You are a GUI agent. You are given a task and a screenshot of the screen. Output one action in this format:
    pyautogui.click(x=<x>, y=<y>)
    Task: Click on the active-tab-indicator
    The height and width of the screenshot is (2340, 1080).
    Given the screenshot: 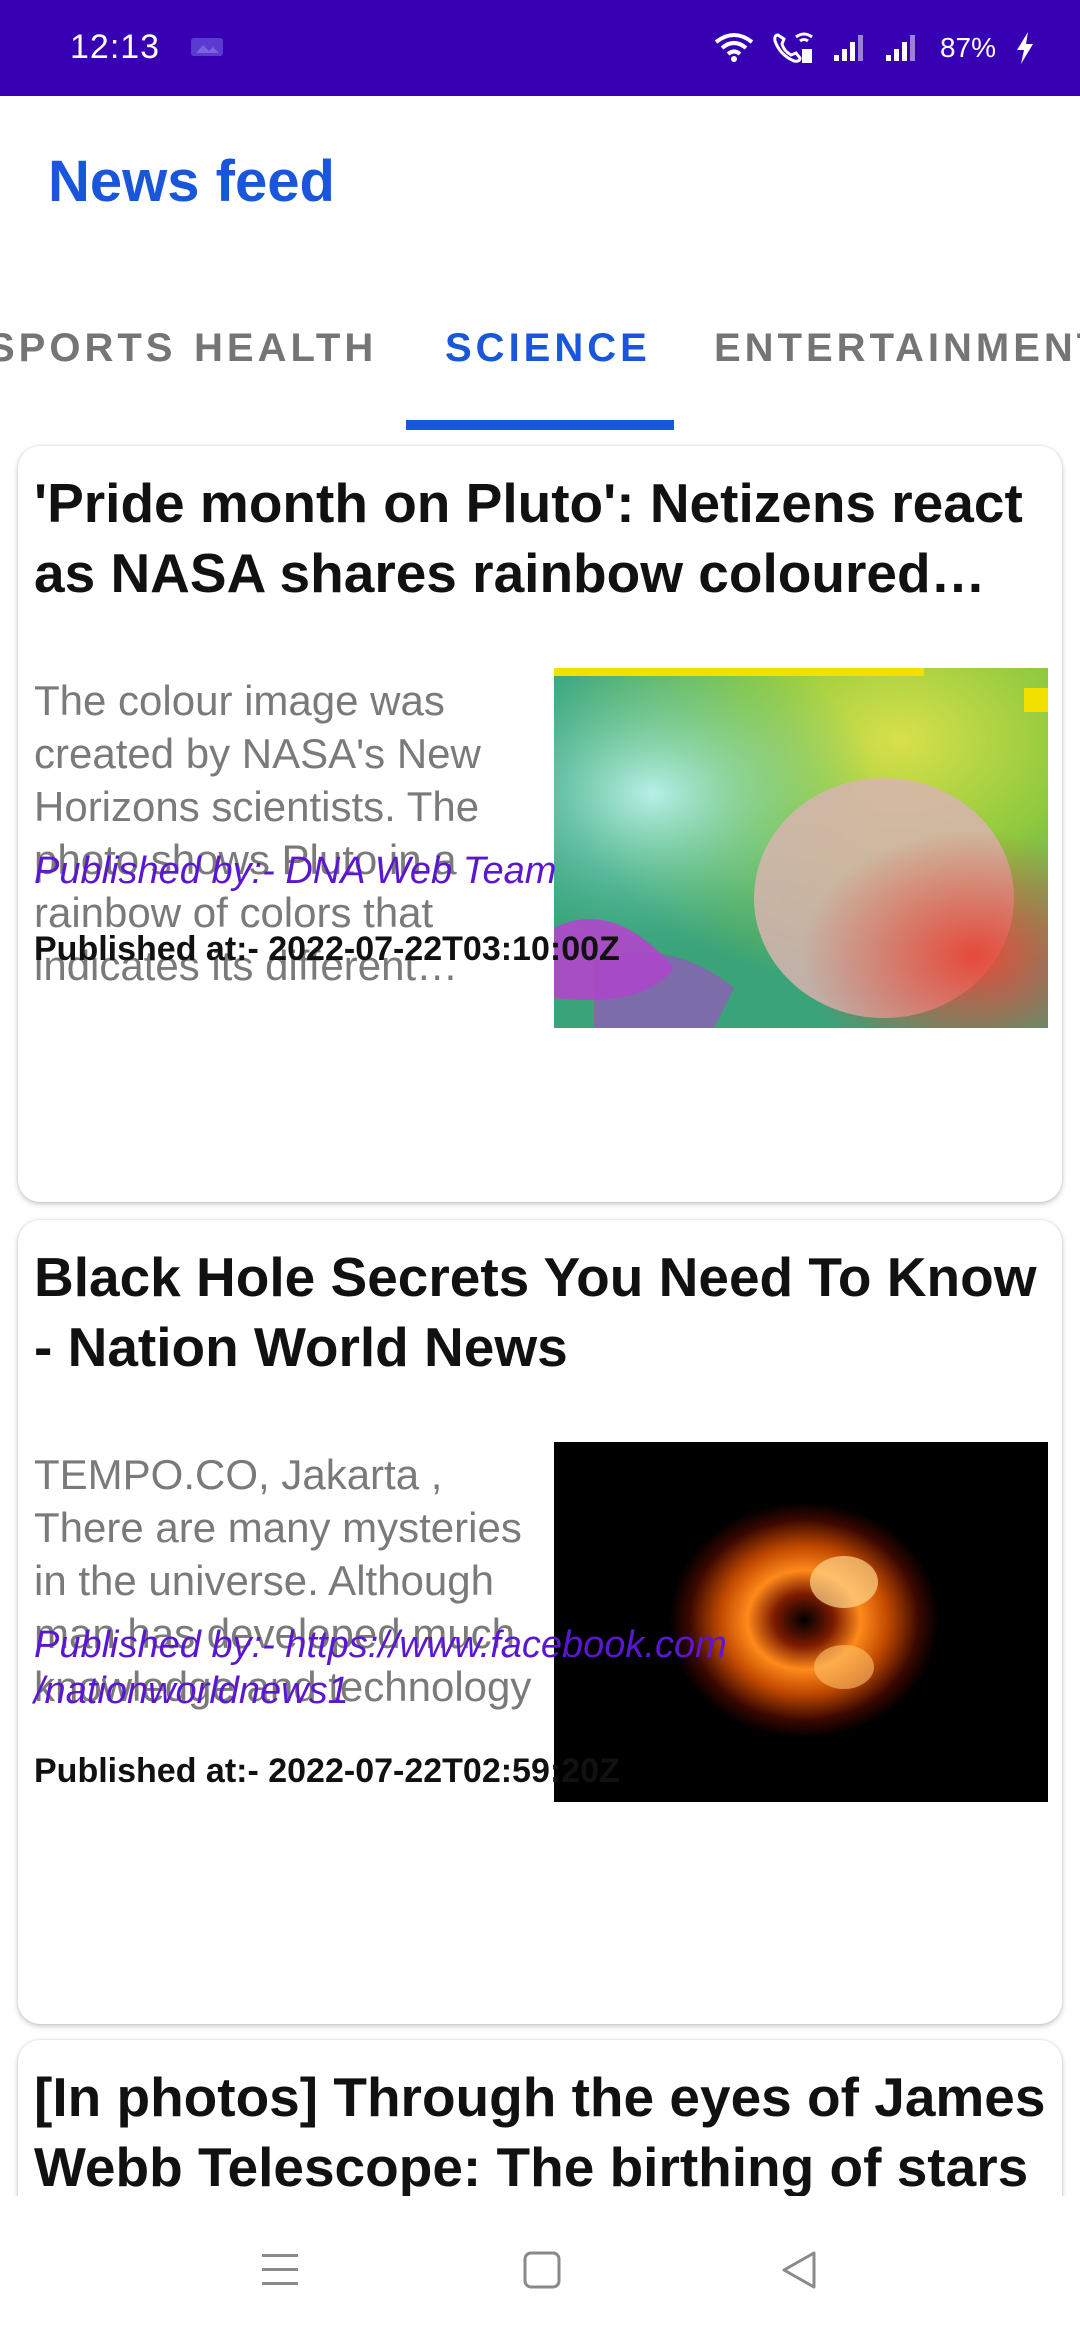 What is the action you would take?
    pyautogui.click(x=540, y=425)
    